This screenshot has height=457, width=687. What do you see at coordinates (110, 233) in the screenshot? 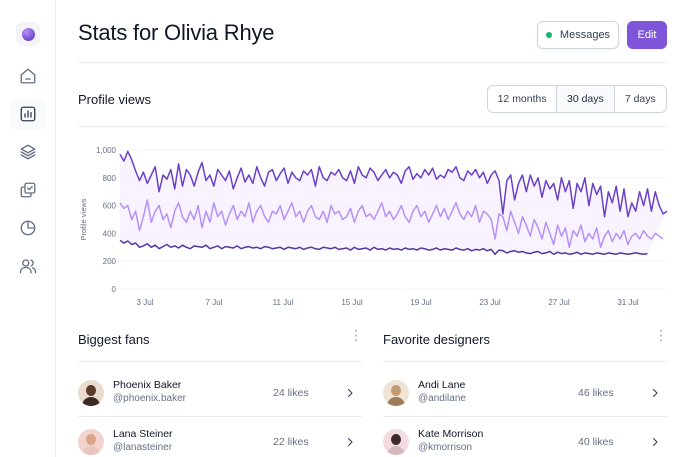
I see `y-tick-label: 400` at bounding box center [110, 233].